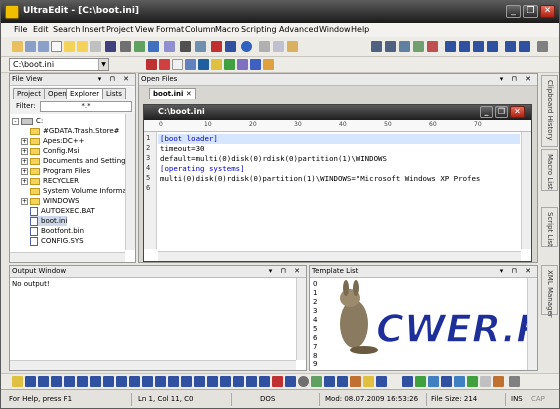 The image size is (560, 409). What do you see at coordinates (95, 381) in the screenshot?
I see `numbered-list-icon` at bounding box center [95, 381].